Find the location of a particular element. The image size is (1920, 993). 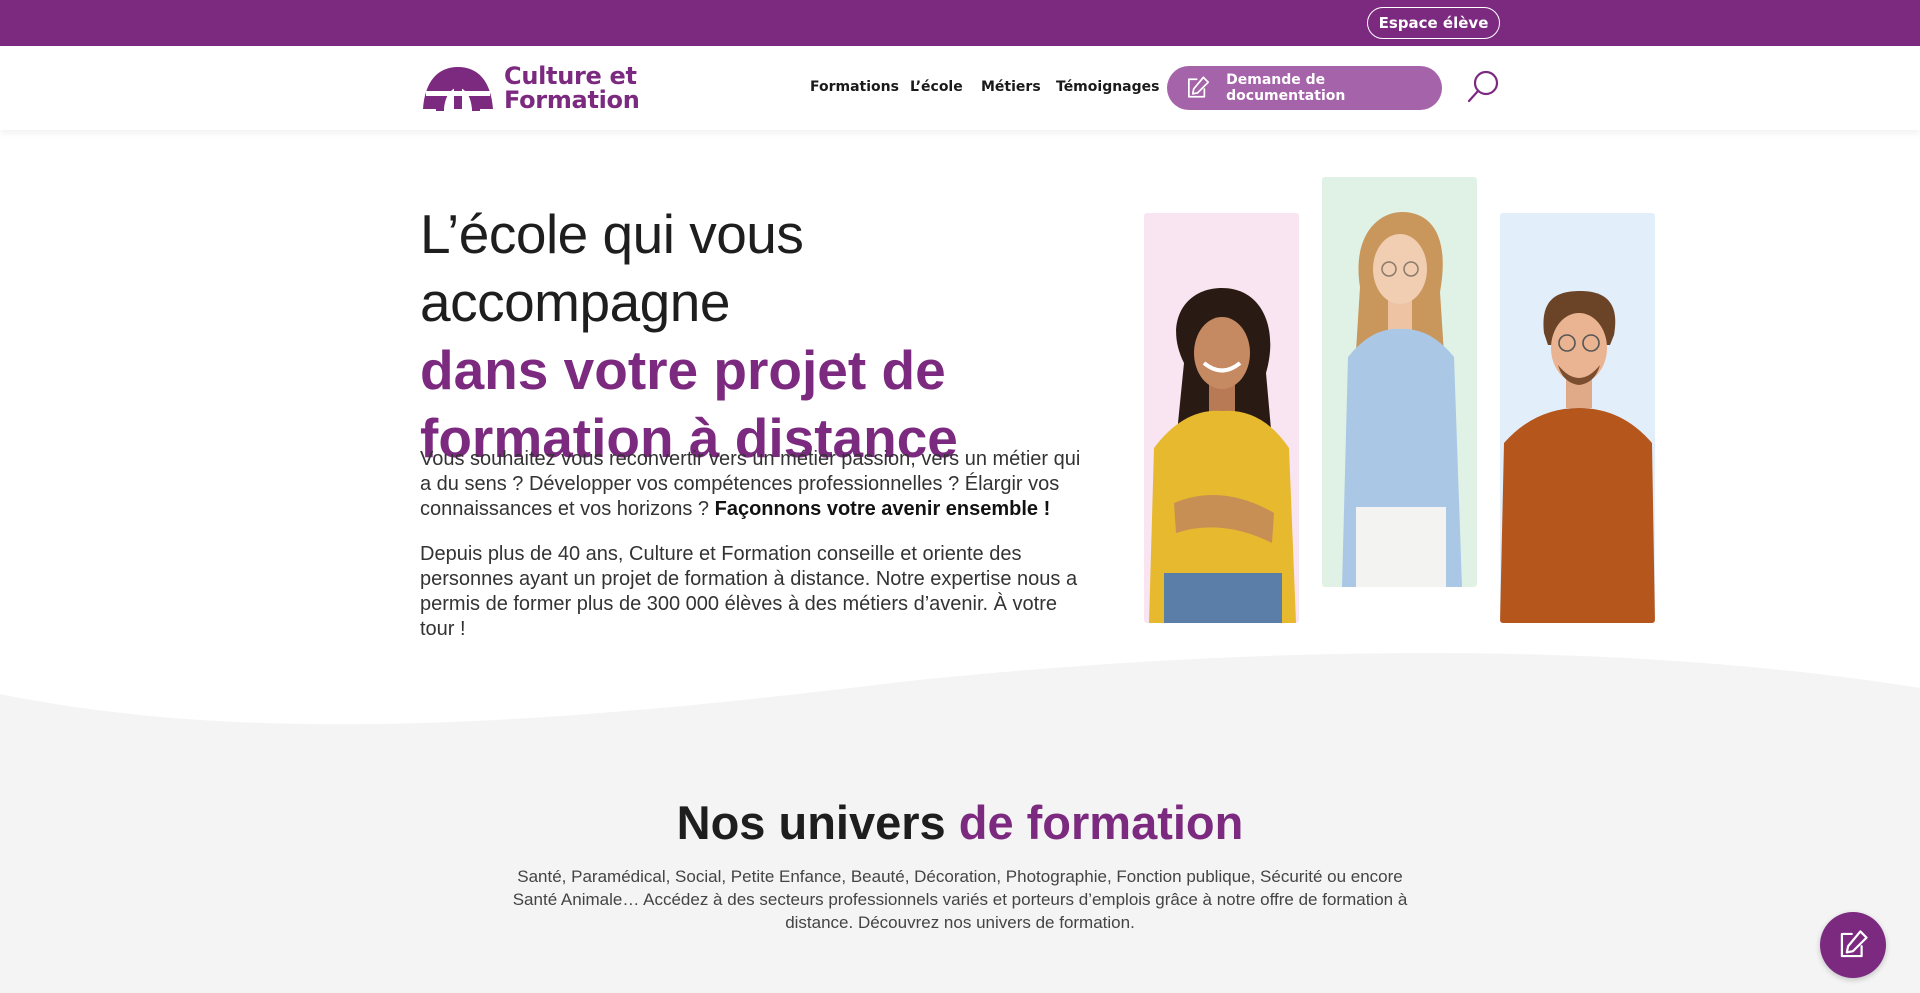

univers-title: Nos univers de formation is located at coordinates (960, 822).